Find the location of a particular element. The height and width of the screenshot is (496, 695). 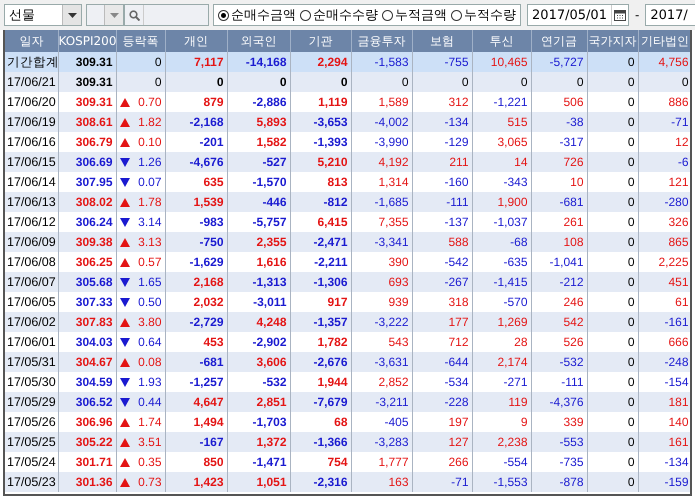

table-cell: -644 is located at coordinates (442, 362).